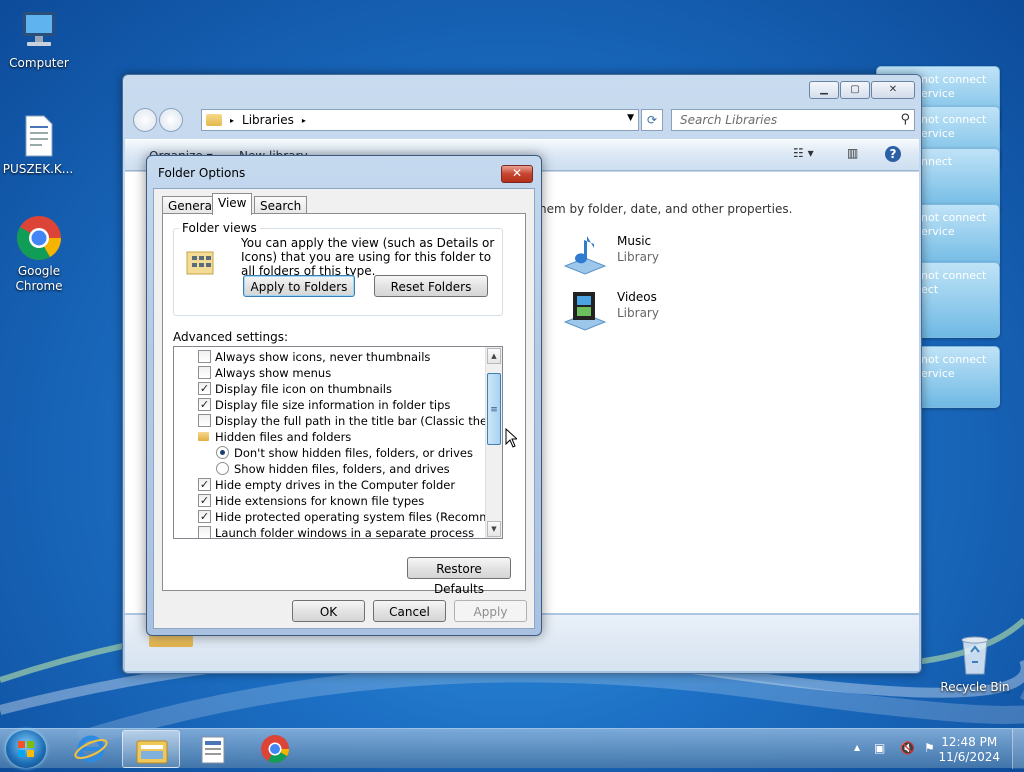 This screenshot has width=1024, height=772. Describe the element at coordinates (494, 409) in the screenshot. I see `scroll-thumb: ≡` at that location.